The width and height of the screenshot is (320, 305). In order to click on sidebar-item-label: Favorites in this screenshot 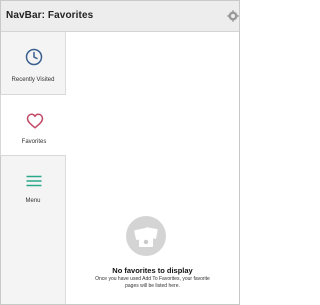, I will do `click(34, 142)`.